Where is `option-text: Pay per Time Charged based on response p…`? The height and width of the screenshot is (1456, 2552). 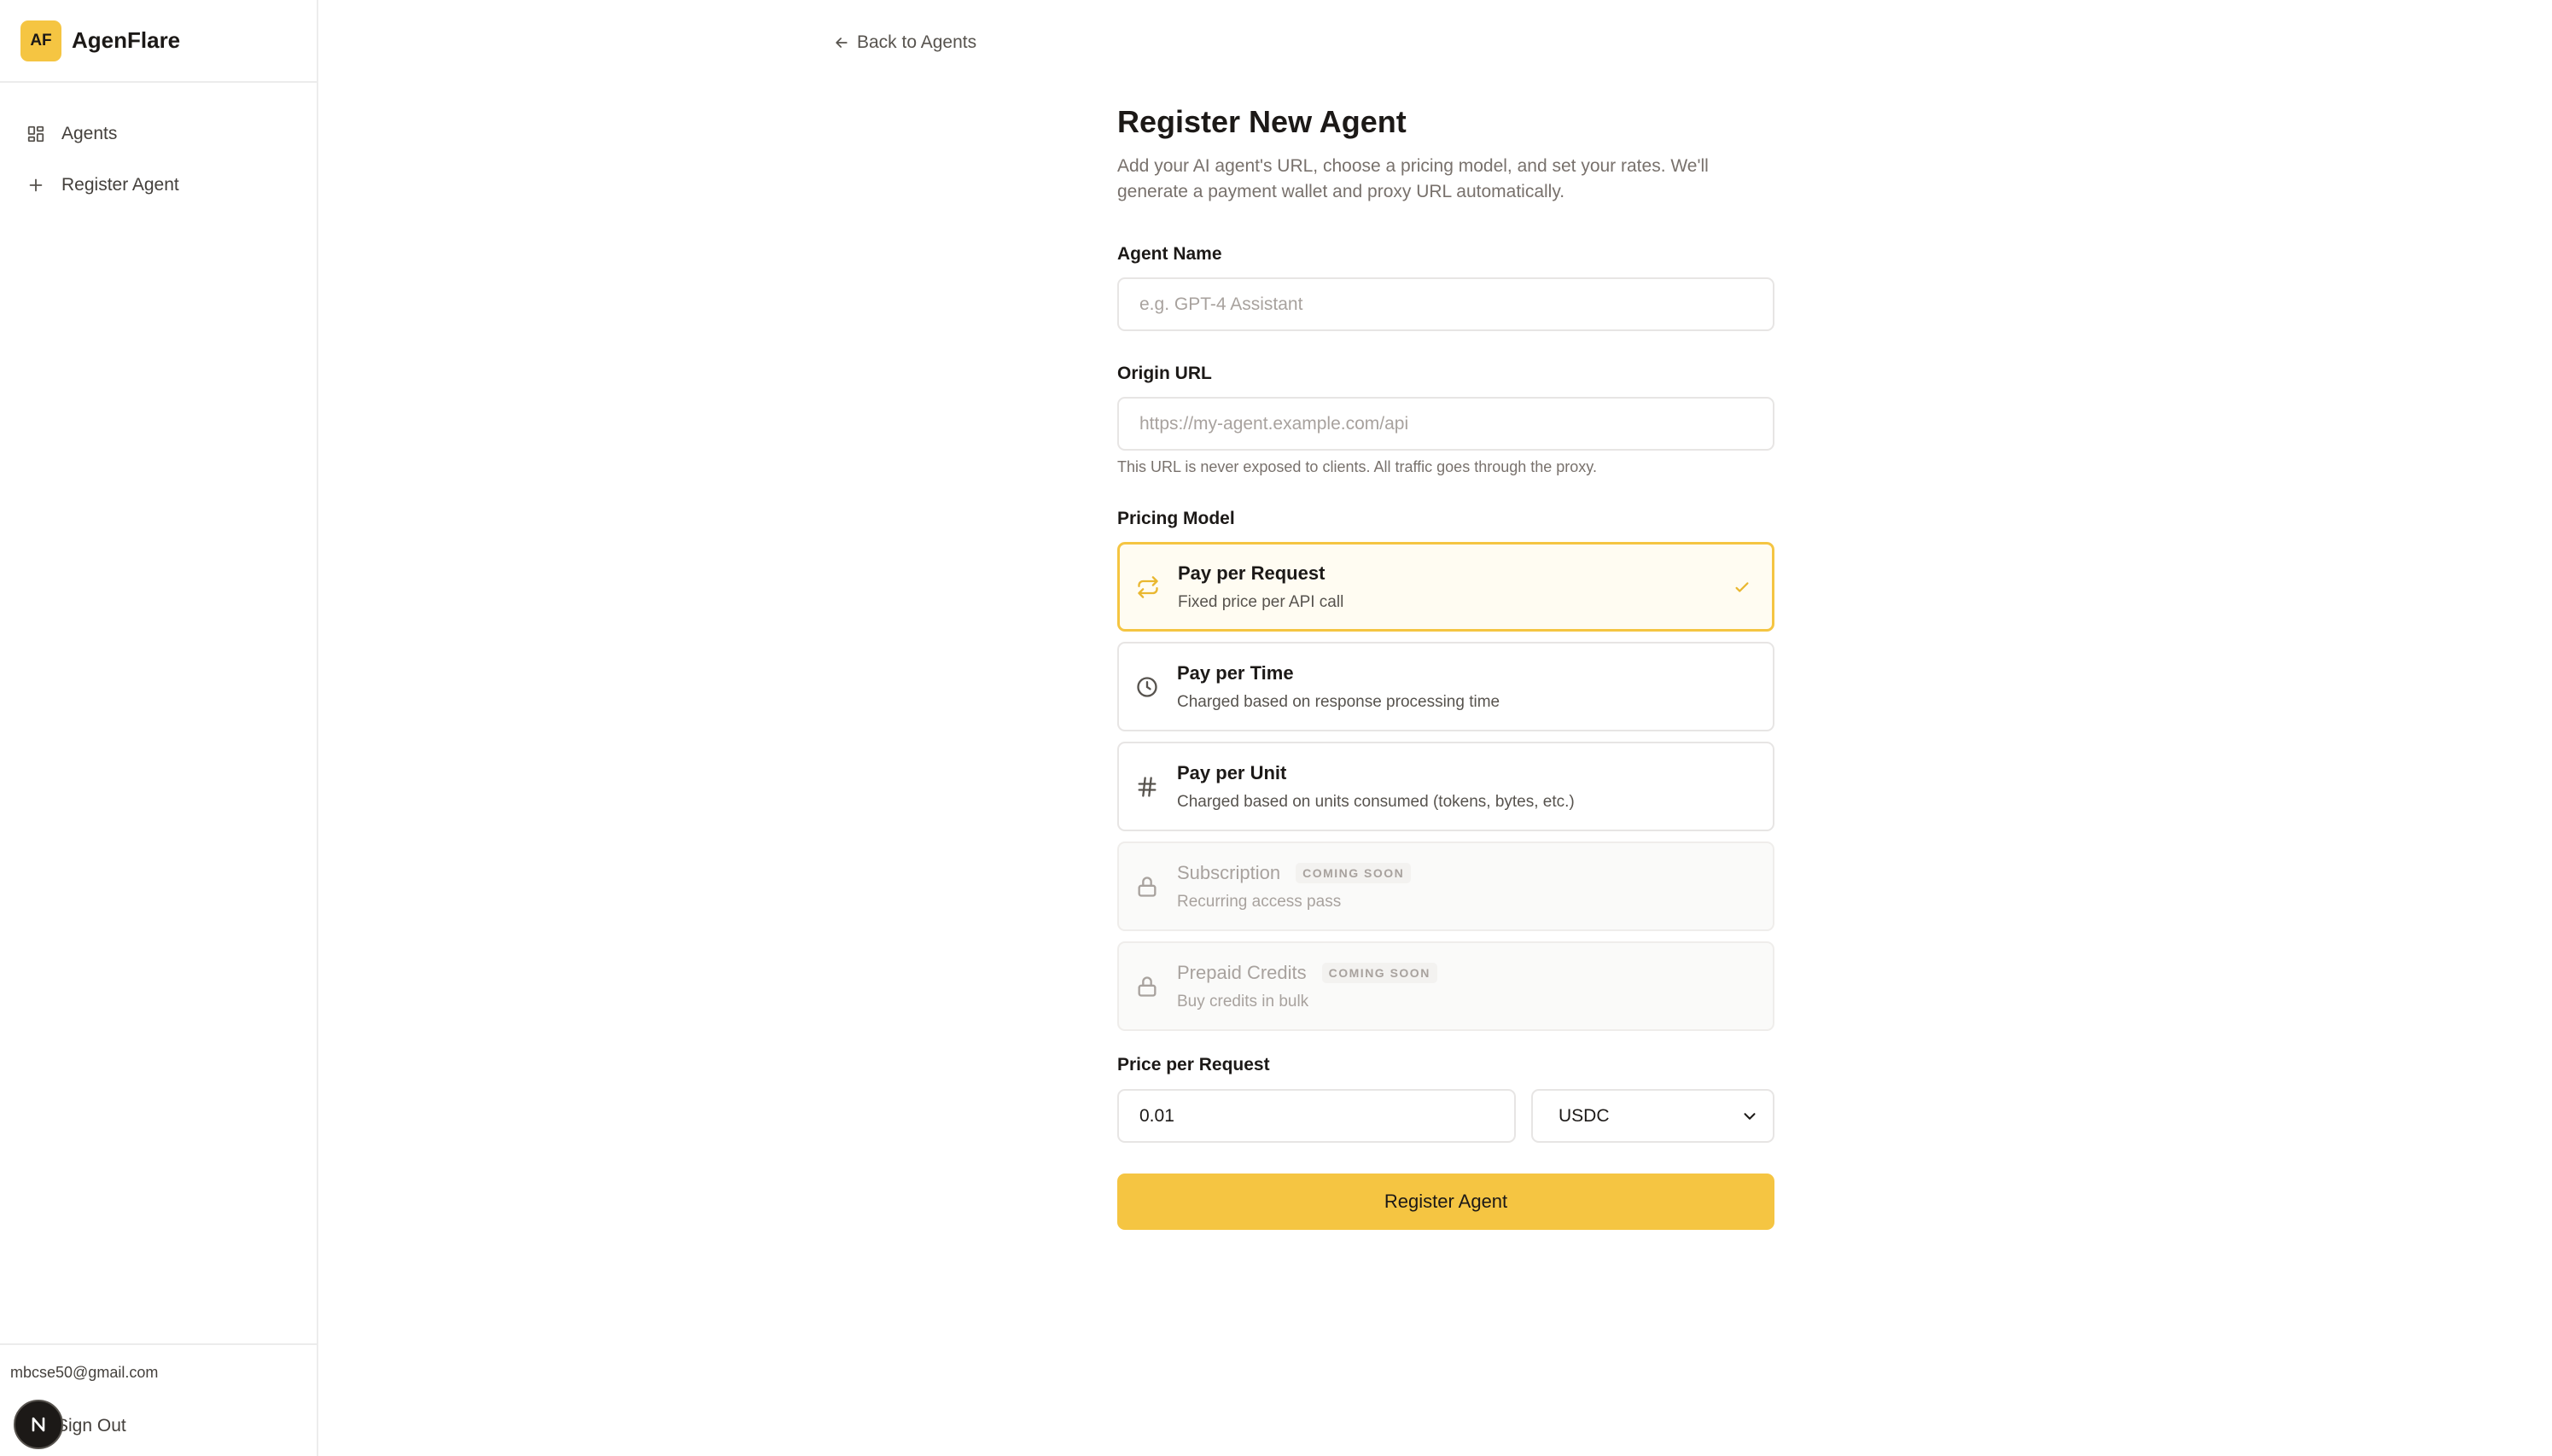 option-text: Pay per Time Charged based on response p… is located at coordinates (1338, 687).